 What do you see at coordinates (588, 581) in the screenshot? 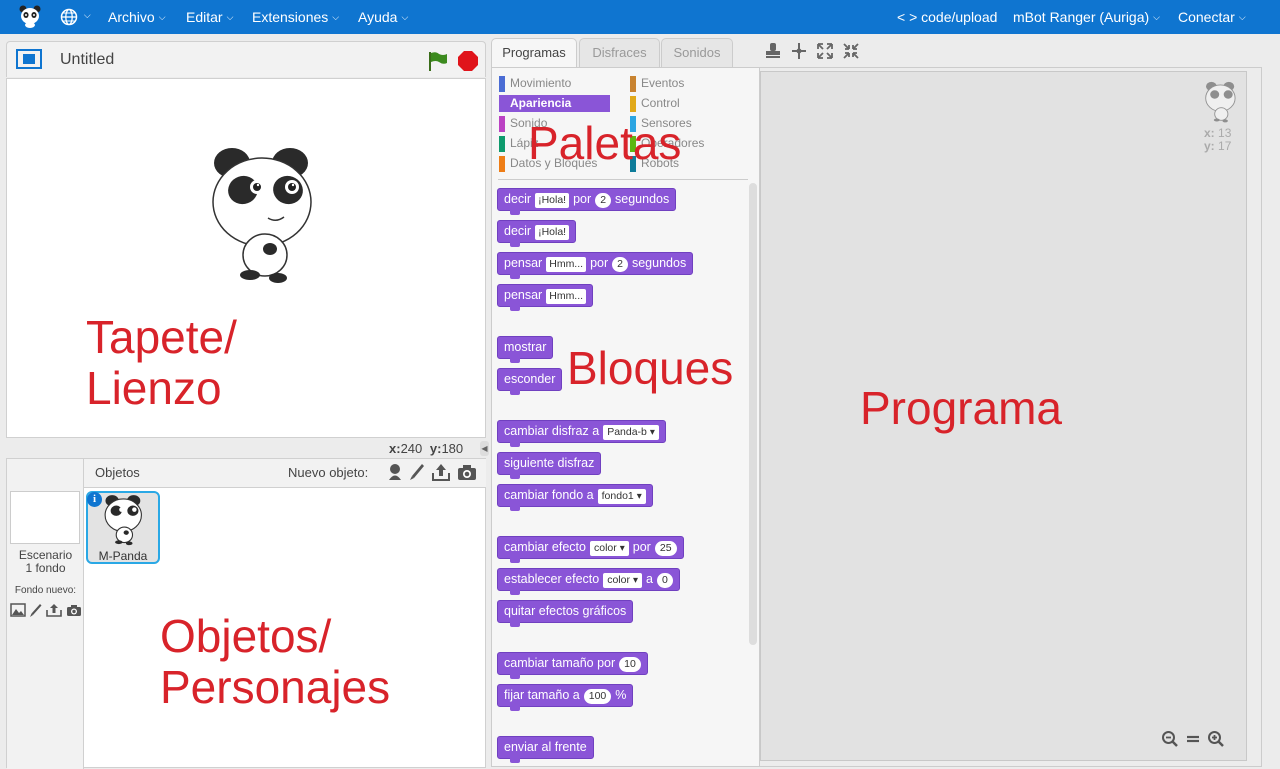
I see `block-set-effect: establecer efectocolora0` at bounding box center [588, 581].